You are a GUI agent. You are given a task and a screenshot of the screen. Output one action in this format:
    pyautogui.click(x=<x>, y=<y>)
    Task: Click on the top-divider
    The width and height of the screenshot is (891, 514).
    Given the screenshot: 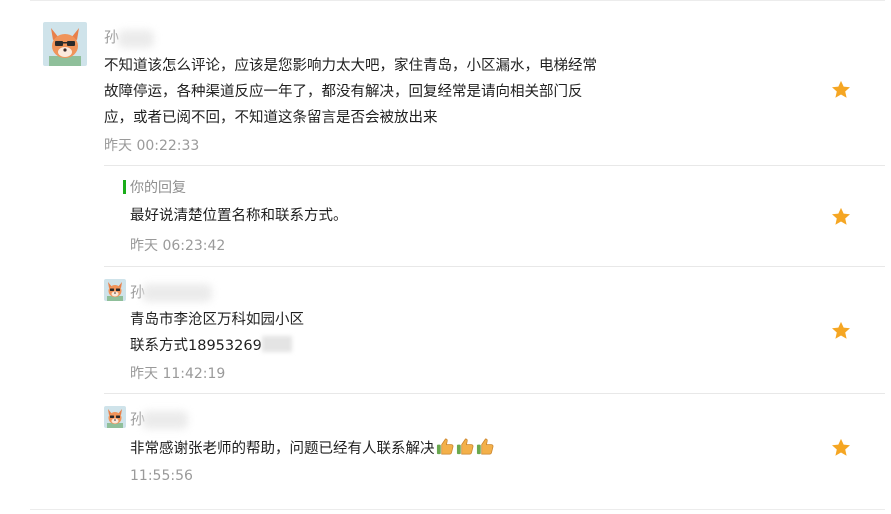 What is the action you would take?
    pyautogui.click(x=457, y=0)
    